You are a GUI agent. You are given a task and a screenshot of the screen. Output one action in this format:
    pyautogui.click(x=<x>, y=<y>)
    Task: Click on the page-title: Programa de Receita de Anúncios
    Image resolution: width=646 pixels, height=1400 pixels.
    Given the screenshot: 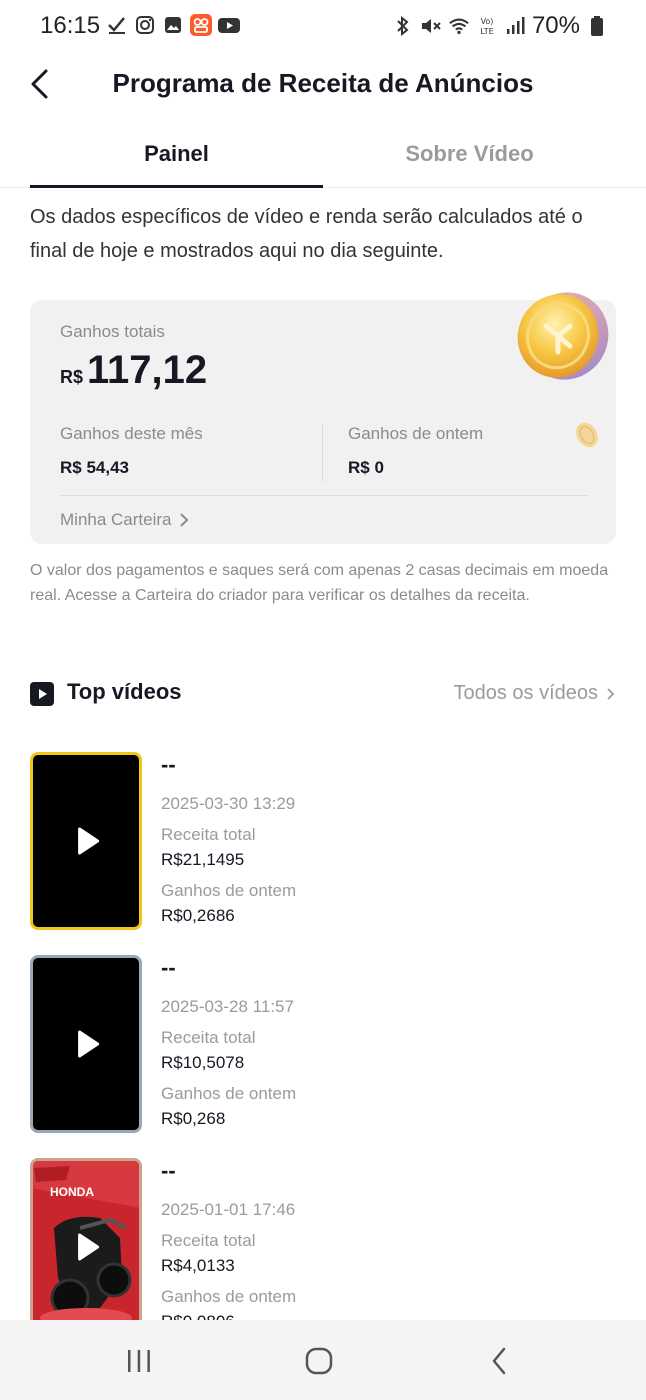 What is the action you would take?
    pyautogui.click(x=323, y=83)
    